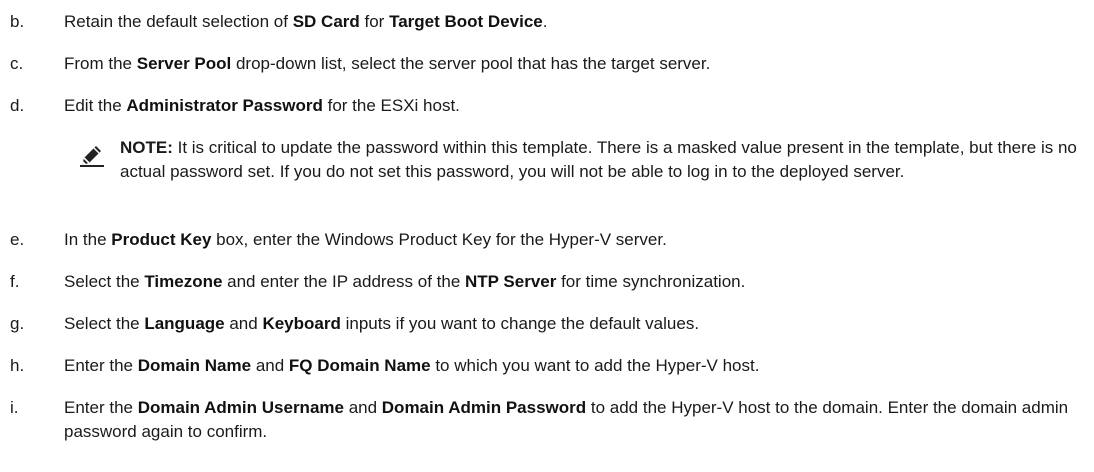 The height and width of the screenshot is (472, 1094). Describe the element at coordinates (545, 21) in the screenshot. I see `text-run: .` at that location.